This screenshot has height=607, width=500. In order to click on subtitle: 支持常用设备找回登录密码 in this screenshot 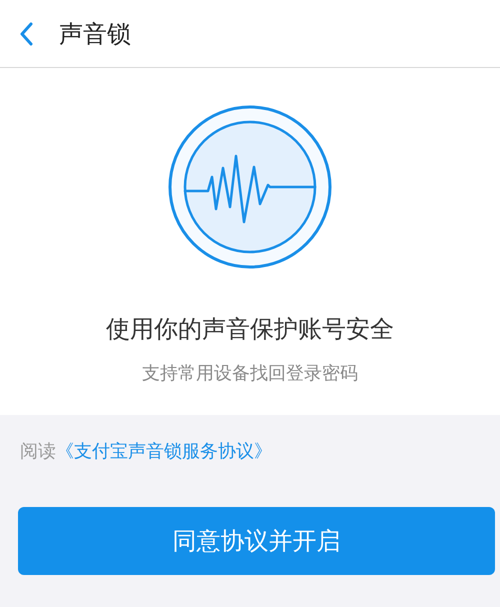, I will do `click(250, 373)`.